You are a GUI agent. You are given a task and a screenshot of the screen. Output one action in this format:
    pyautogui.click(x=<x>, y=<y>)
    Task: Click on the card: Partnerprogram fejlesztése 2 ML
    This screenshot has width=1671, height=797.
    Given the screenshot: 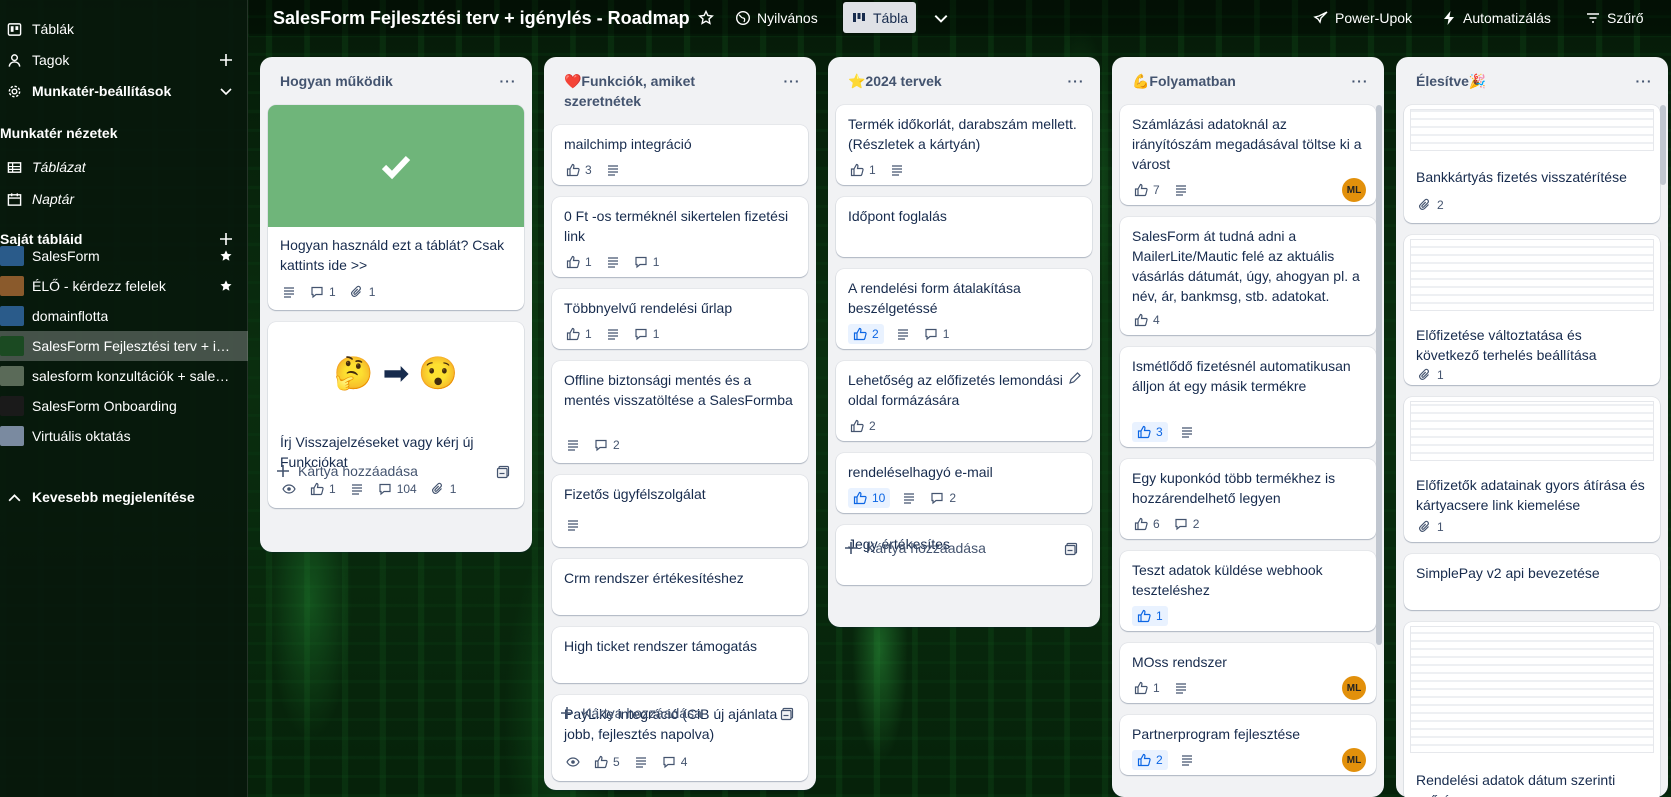 What is the action you would take?
    pyautogui.click(x=1248, y=745)
    